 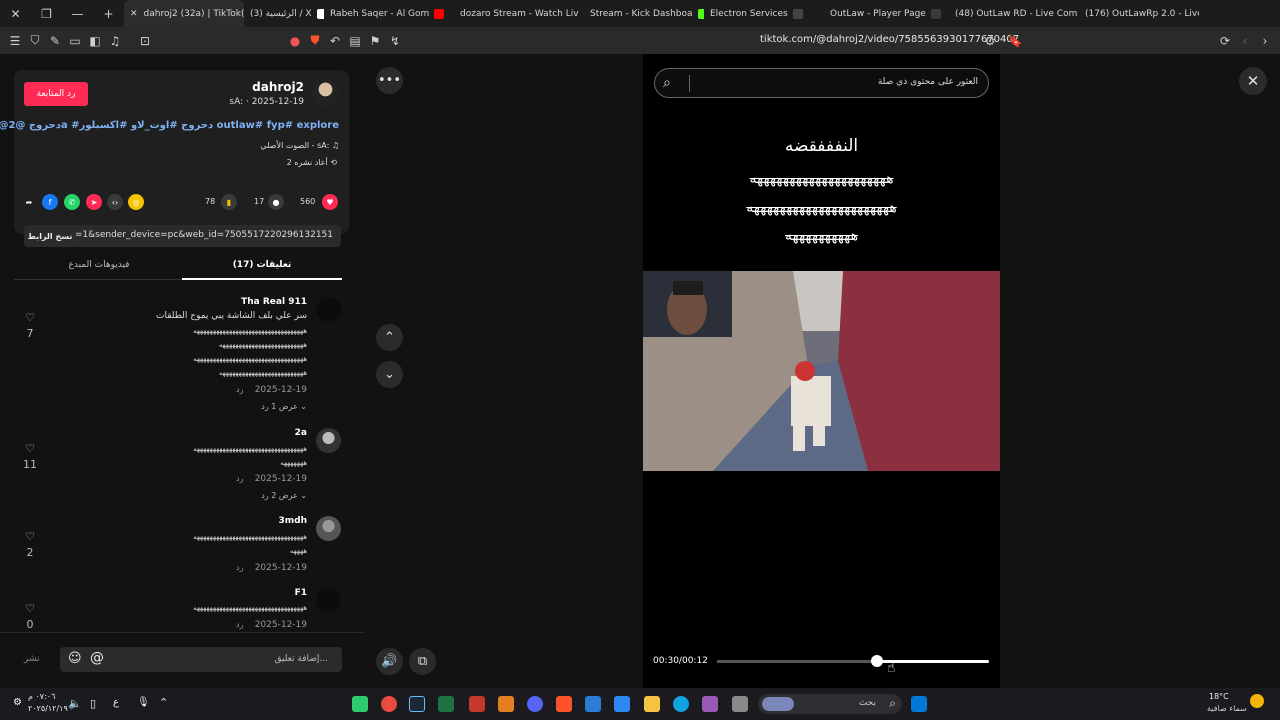 I want to click on volume-tray-icon: 🔈, so click(x=75, y=703).